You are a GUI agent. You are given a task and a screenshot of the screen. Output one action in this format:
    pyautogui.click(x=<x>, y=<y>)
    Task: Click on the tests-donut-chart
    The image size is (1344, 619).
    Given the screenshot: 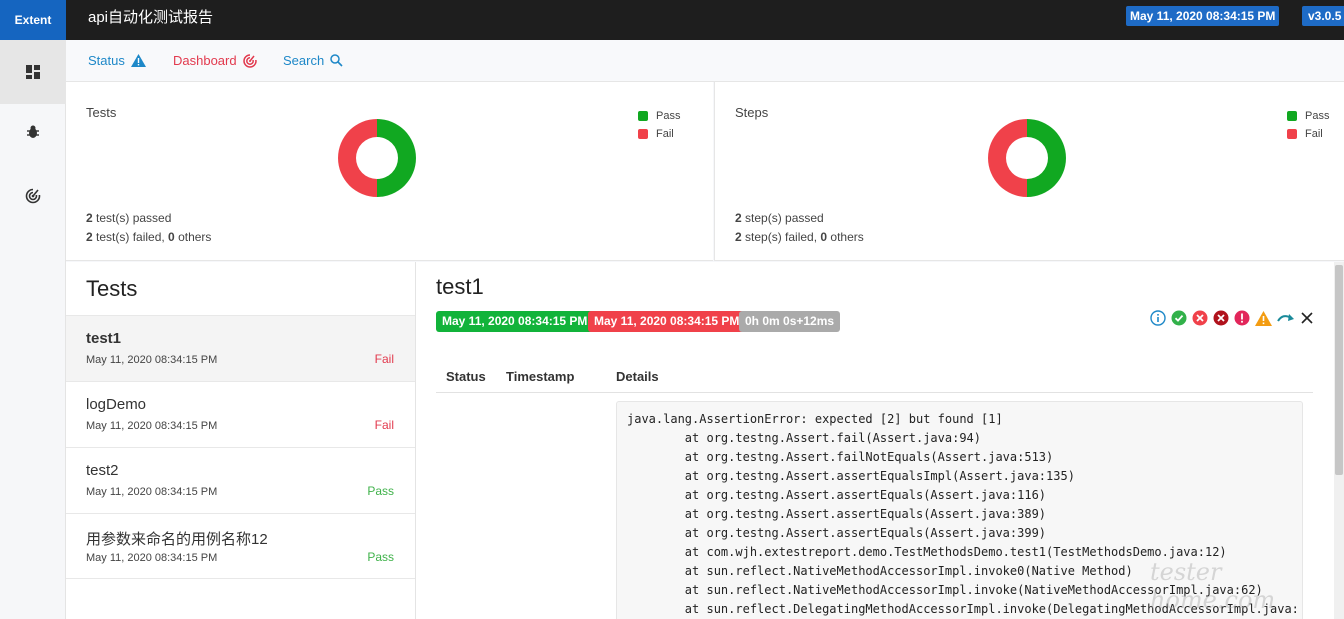 What is the action you would take?
    pyautogui.click(x=377, y=158)
    